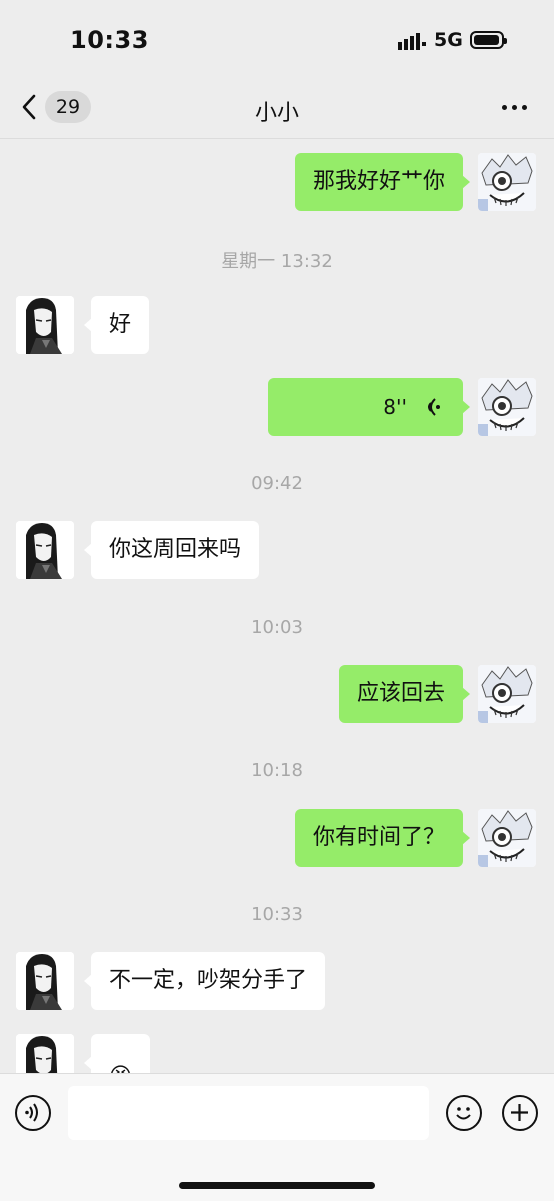 The width and height of the screenshot is (554, 1201). What do you see at coordinates (277, 483) in the screenshot?
I see `timestamp: 09:42` at bounding box center [277, 483].